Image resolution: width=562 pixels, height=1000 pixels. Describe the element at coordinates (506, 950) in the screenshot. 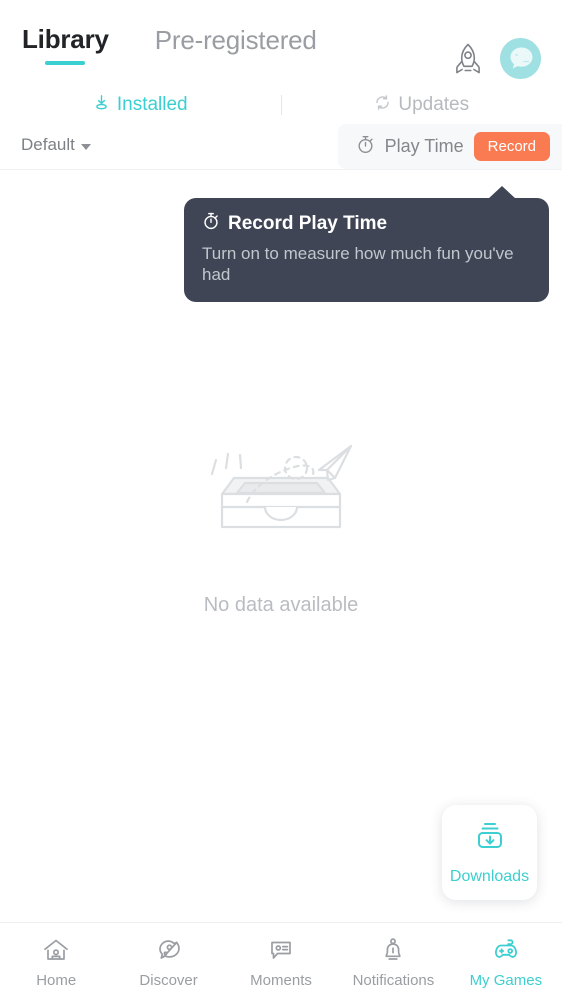

I see `gamepad-icon` at that location.